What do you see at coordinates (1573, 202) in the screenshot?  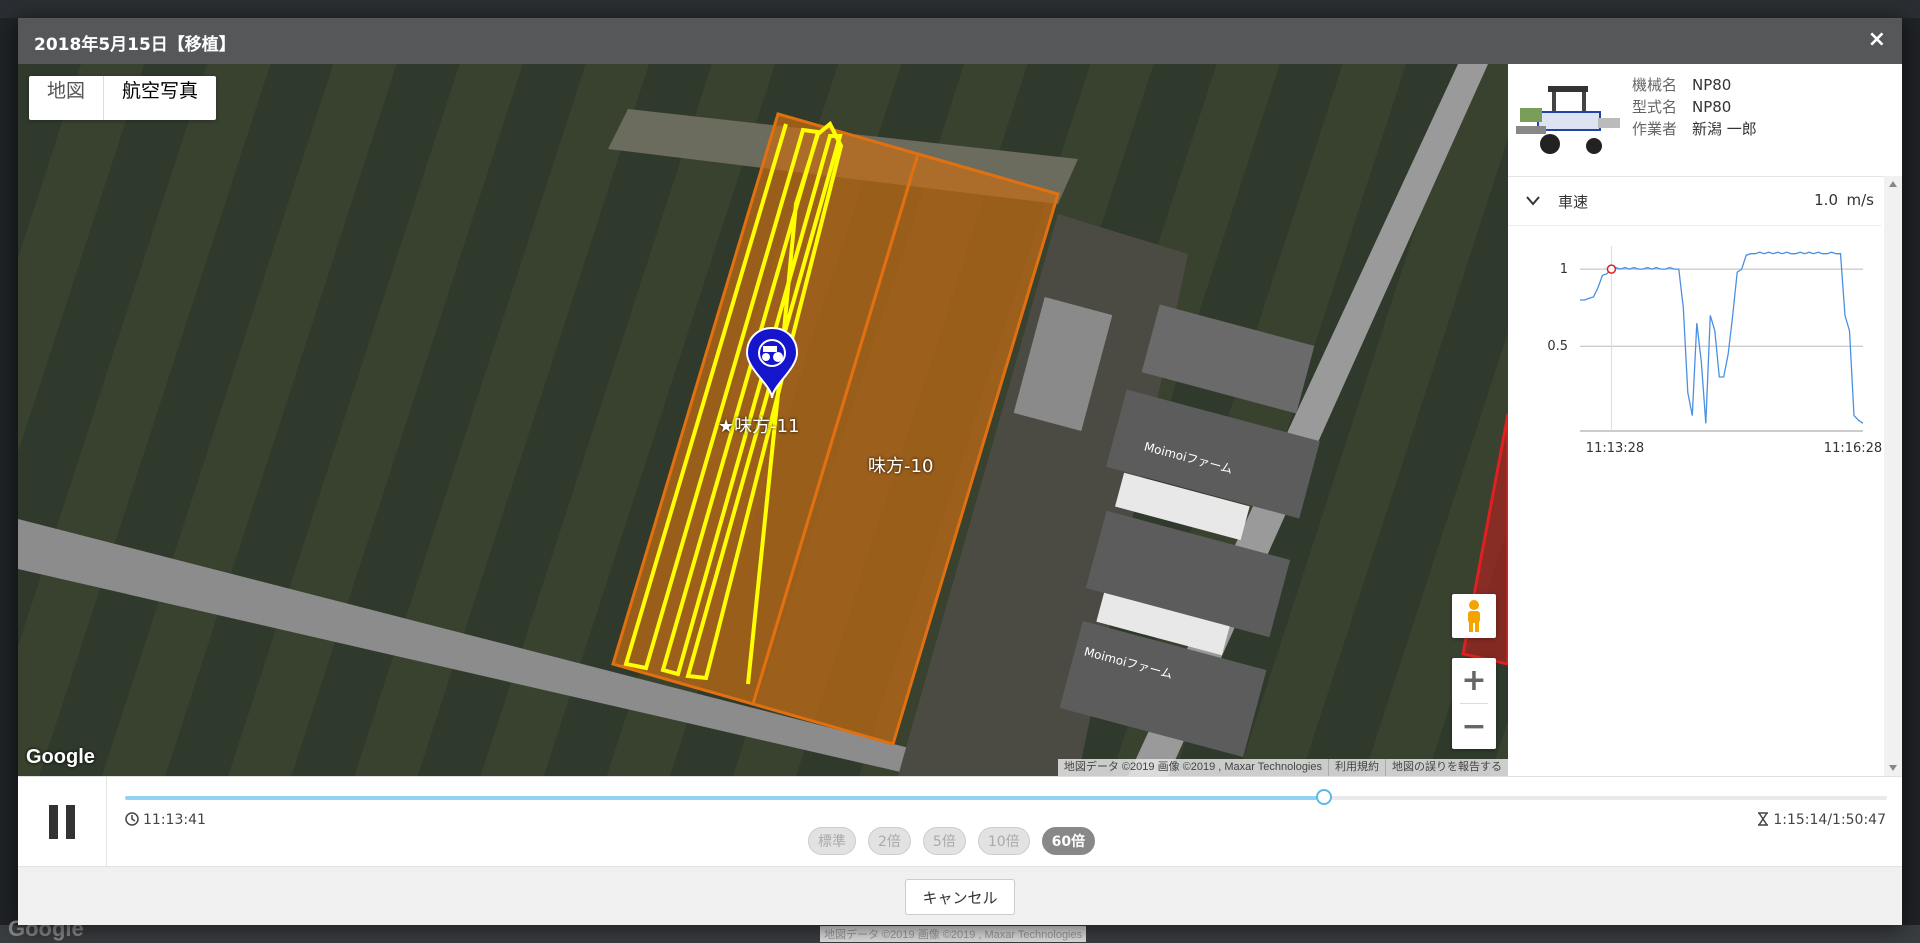 I see `speed-label: 車速` at bounding box center [1573, 202].